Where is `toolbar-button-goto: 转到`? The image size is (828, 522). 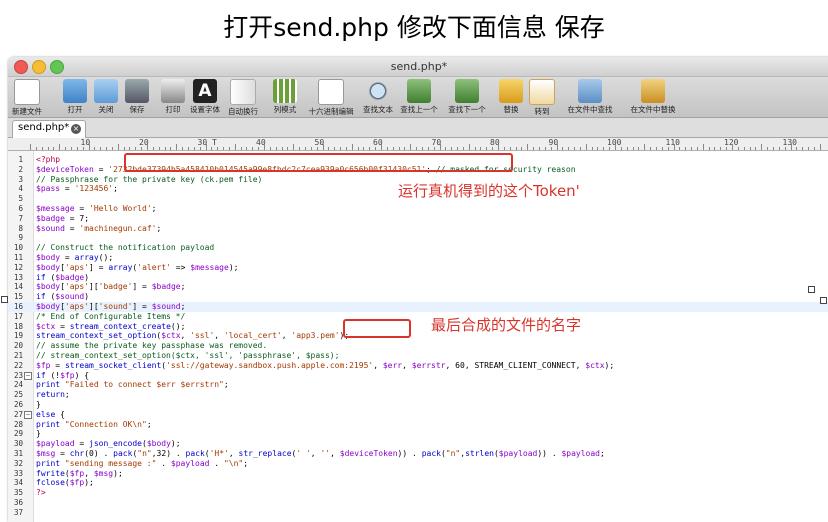
toolbar-button-goto: 转到 is located at coordinates (542, 98).